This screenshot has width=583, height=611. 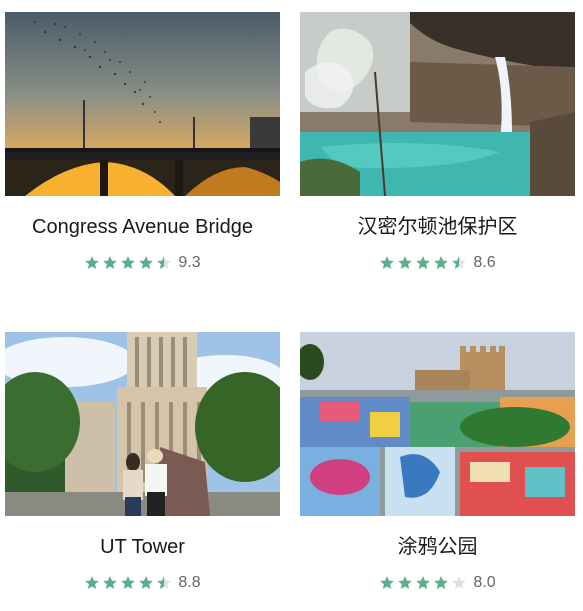 What do you see at coordinates (142, 547) in the screenshot?
I see `attraction-name: UT Tower` at bounding box center [142, 547].